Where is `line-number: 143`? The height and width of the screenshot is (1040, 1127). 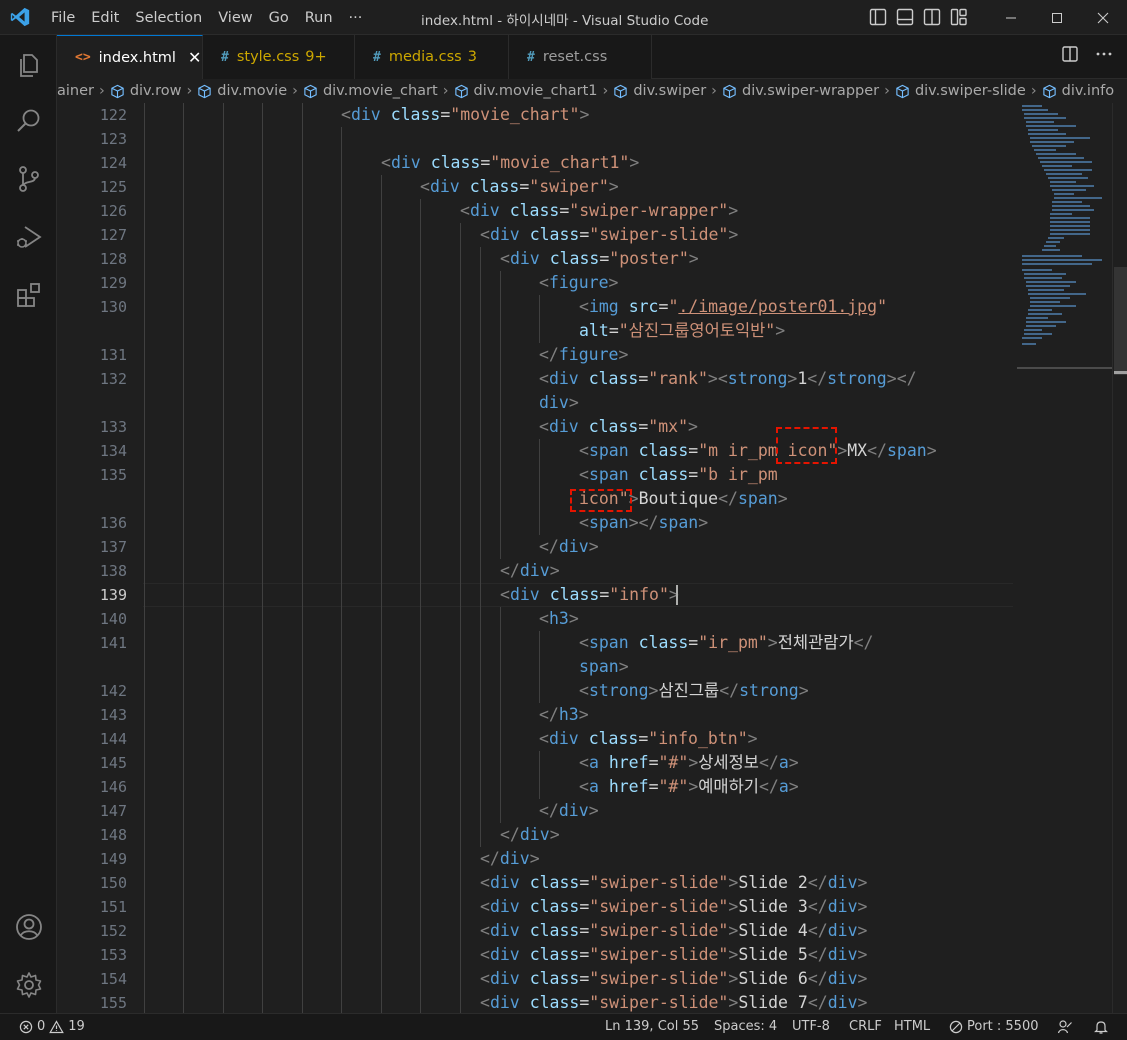
line-number: 143 is located at coordinates (113, 715).